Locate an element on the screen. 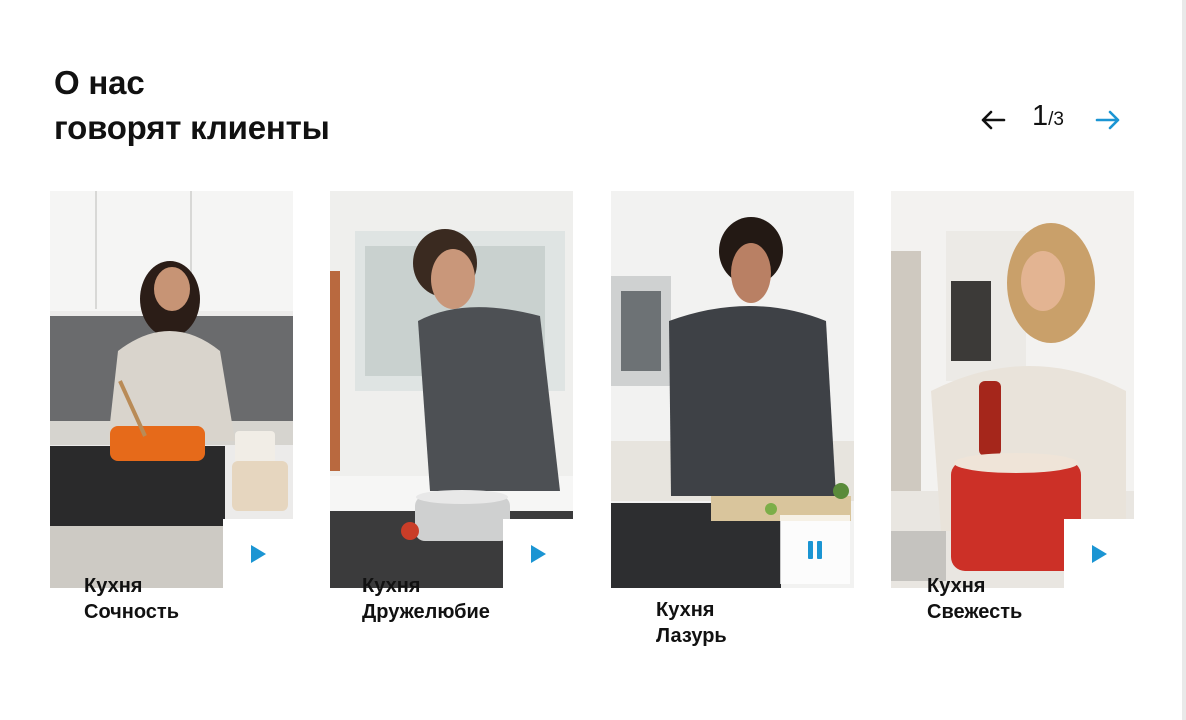 This screenshot has height=720, width=1186. arrow-left-icon is located at coordinates (993, 120).